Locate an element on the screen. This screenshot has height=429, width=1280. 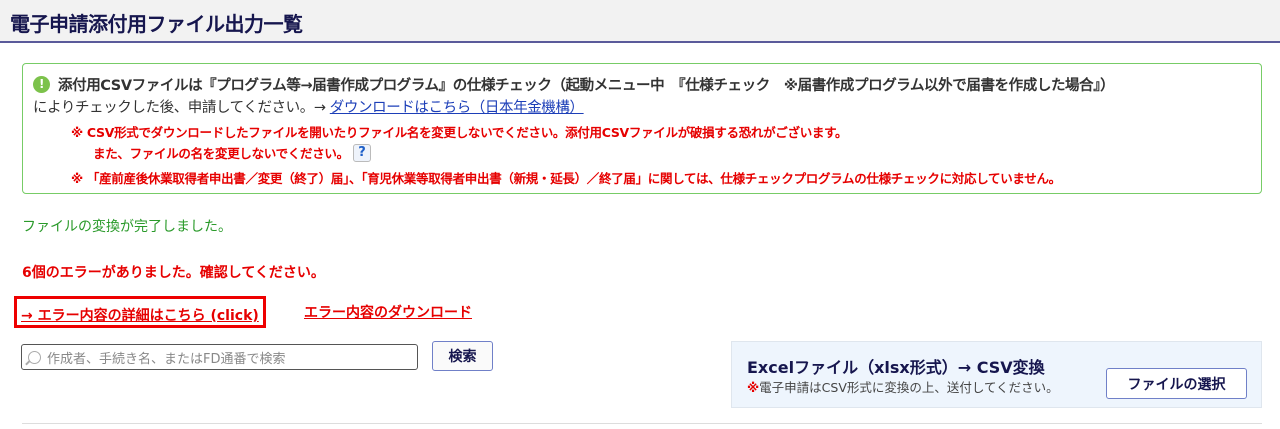
notice-line2: によりチェックした後、申請してください。→ is located at coordinates (181, 108).